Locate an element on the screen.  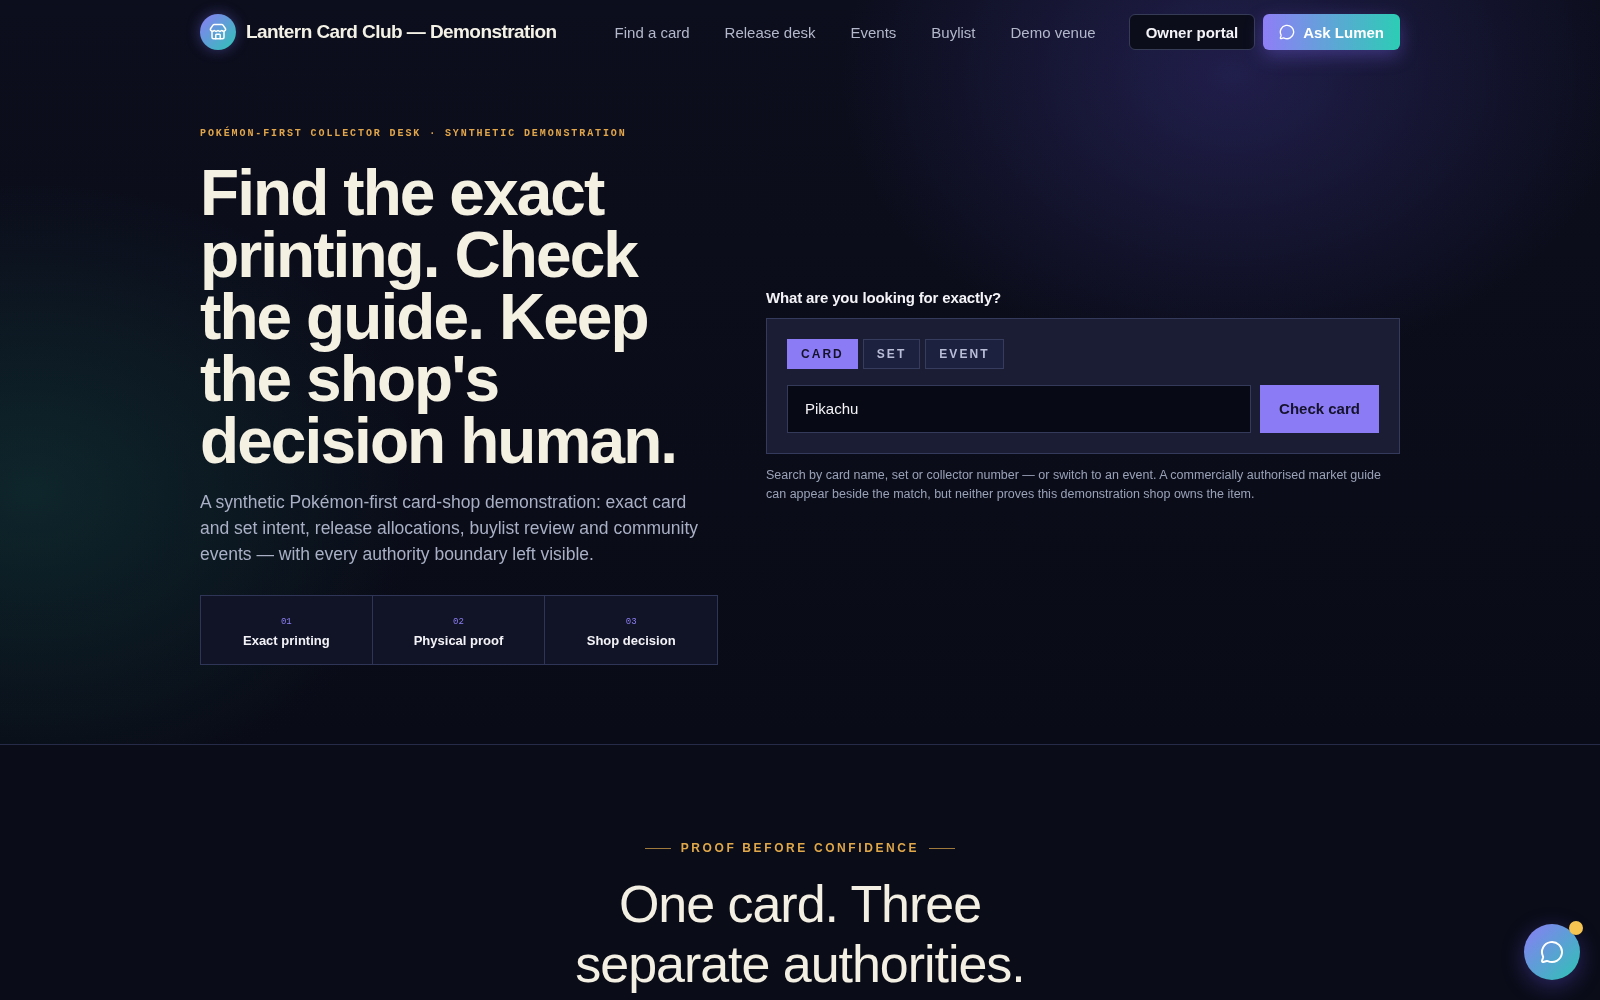
hero-lede: A synthetic Pokémon-first card-shop demonstration: exact card and set intent, release allocations, buylist review and community events — with every authority boundary left visible. is located at coordinates (450, 528).